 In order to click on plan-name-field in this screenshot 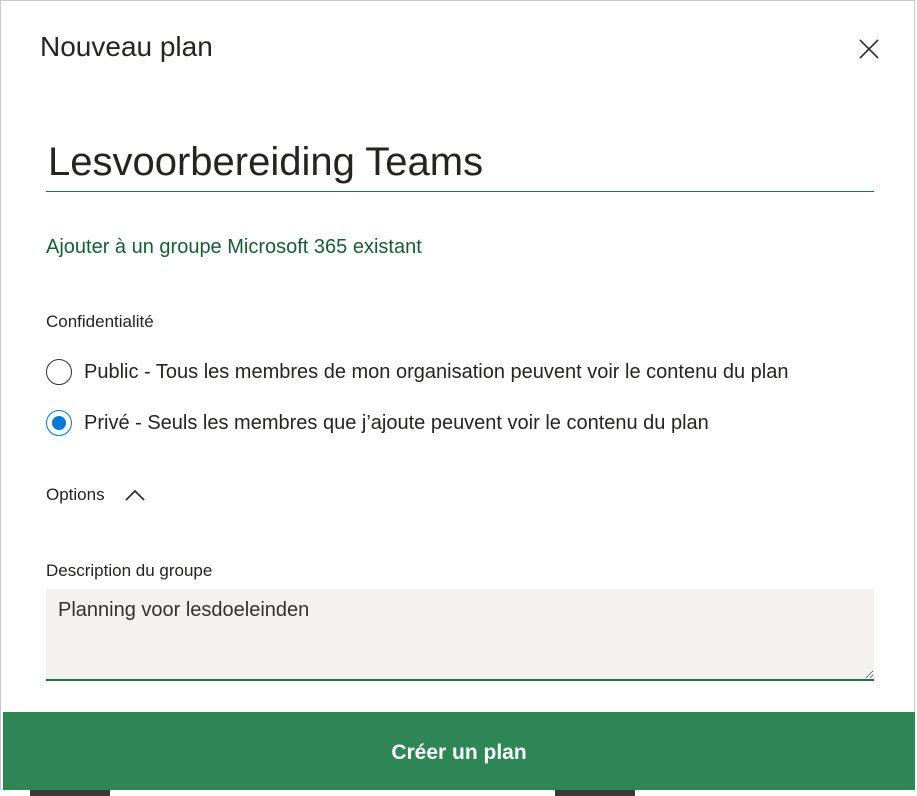, I will do `click(461, 162)`.